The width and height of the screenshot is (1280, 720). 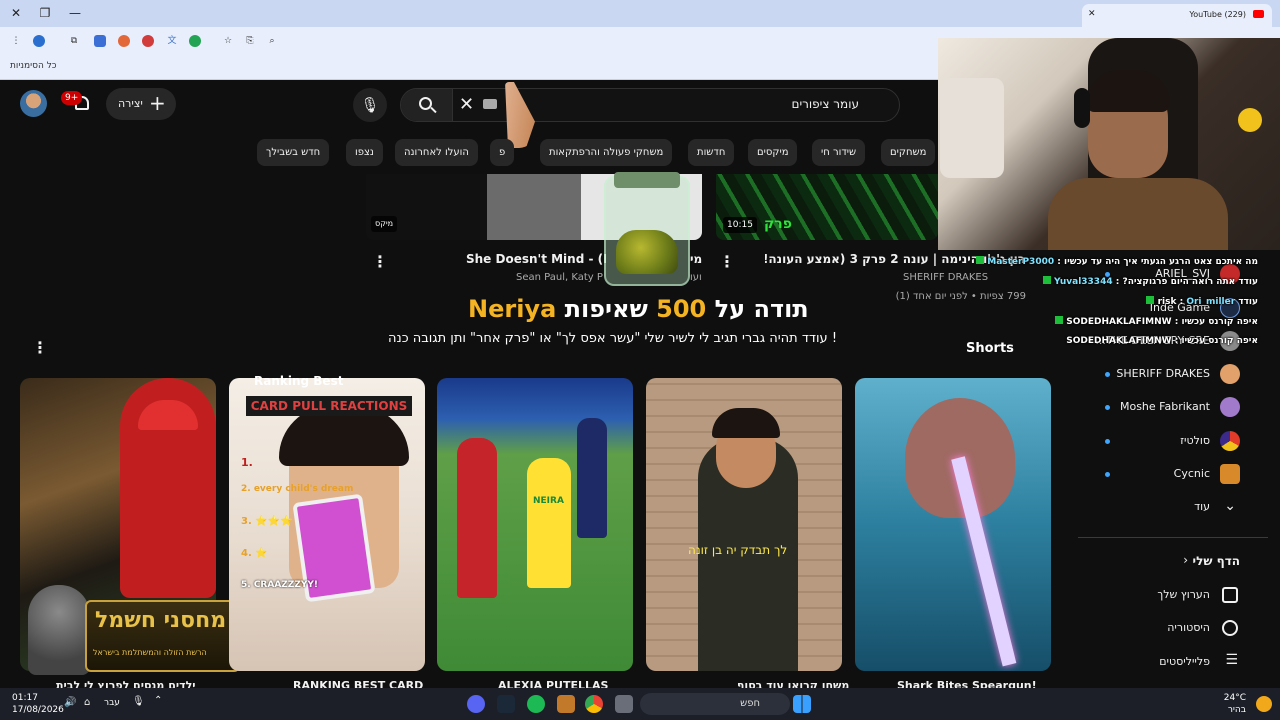 I want to click on chip-watched: נצפו, so click(x=364, y=152).